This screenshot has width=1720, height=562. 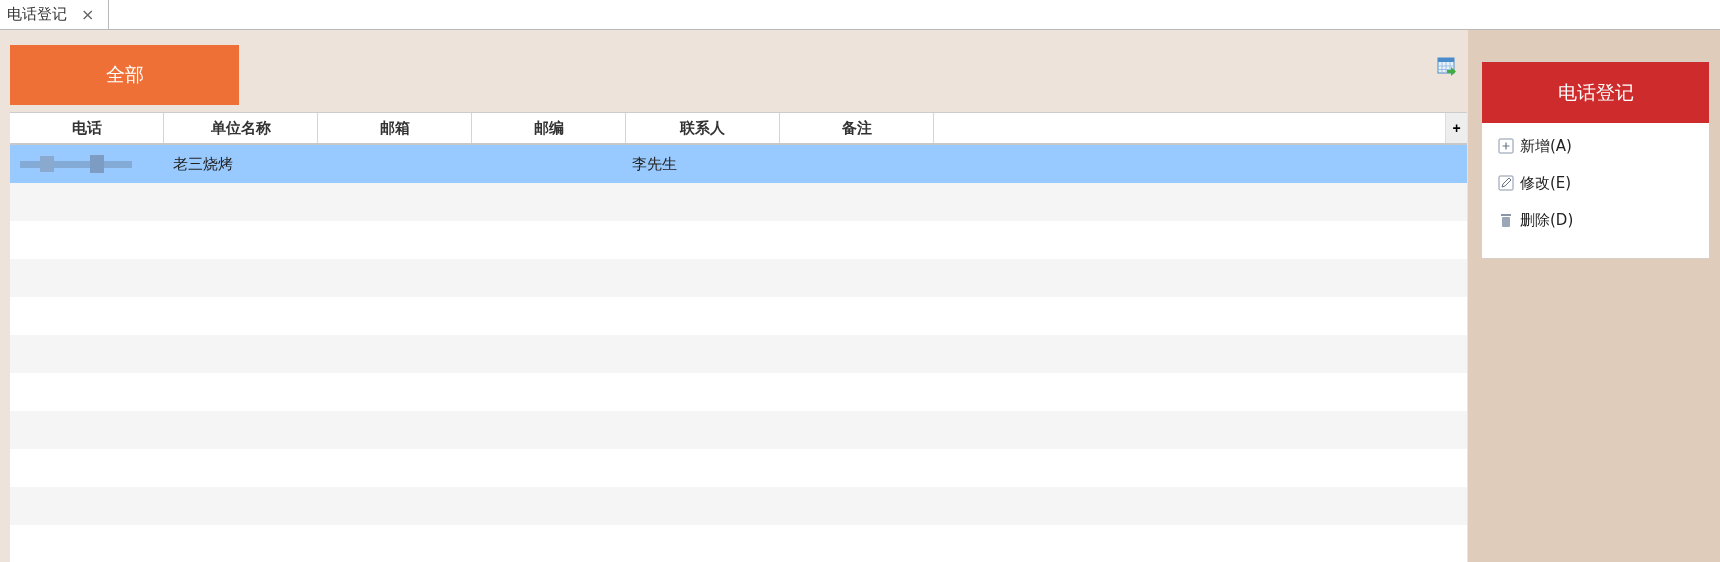 I want to click on add-column-button: +, so click(x=1456, y=128).